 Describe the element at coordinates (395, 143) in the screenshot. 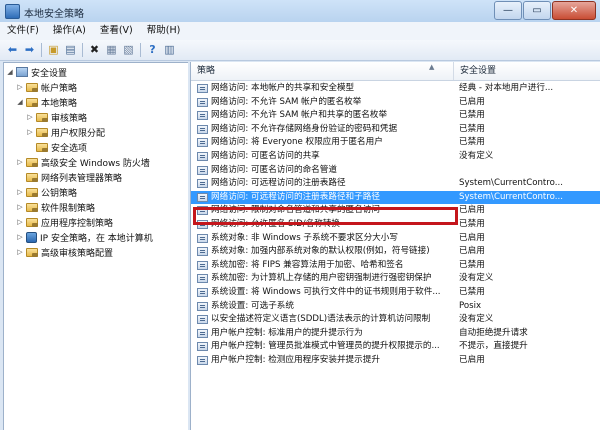

I see `policy-row: 网络访问: 将 Everyone 权限应用于匿名用户 已禁用` at that location.